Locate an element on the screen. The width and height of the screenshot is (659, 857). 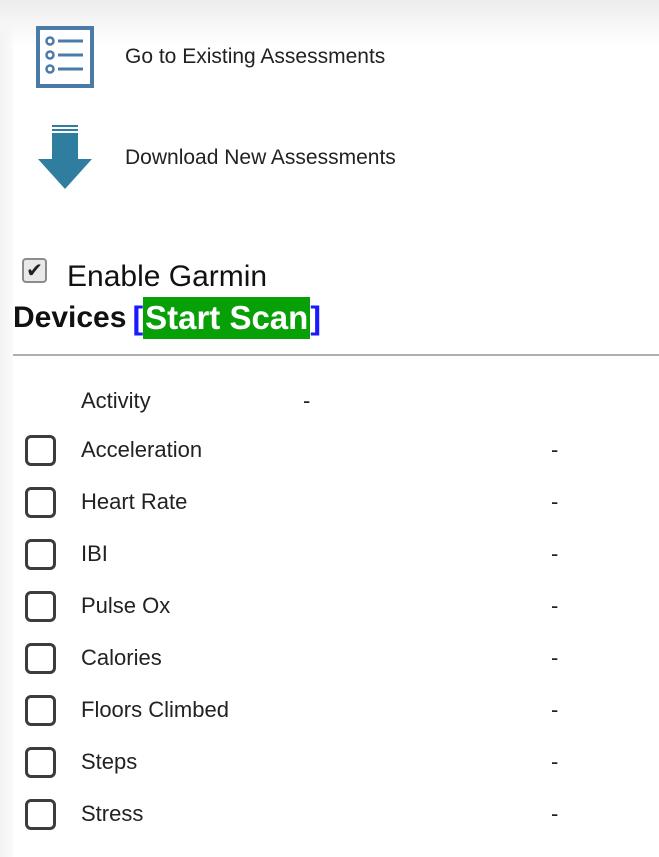
devices-title: Devices is located at coordinates (70, 317).